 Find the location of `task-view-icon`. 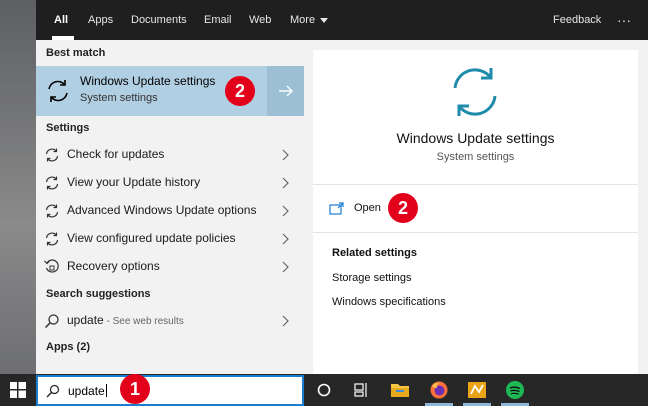

task-view-icon is located at coordinates (362, 390).